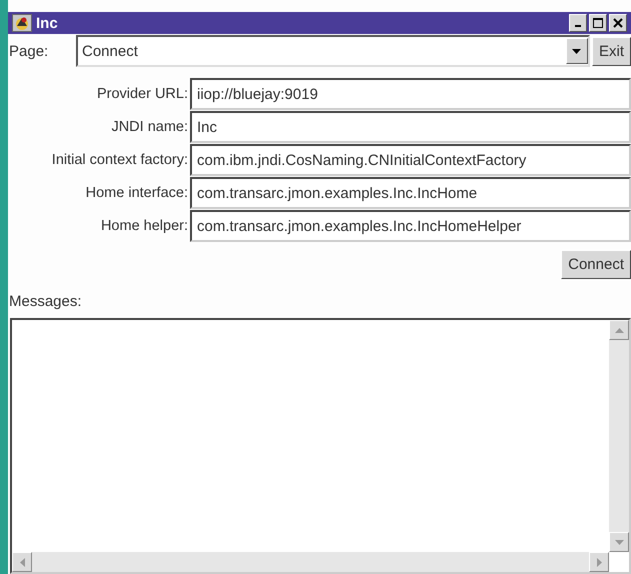  Describe the element at coordinates (149, 127) in the screenshot. I see `field-label: JNDI name:` at that location.